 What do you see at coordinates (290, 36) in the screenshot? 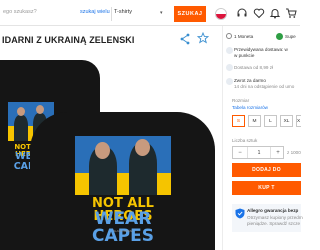
I see `super-label: Supe` at bounding box center [290, 36].